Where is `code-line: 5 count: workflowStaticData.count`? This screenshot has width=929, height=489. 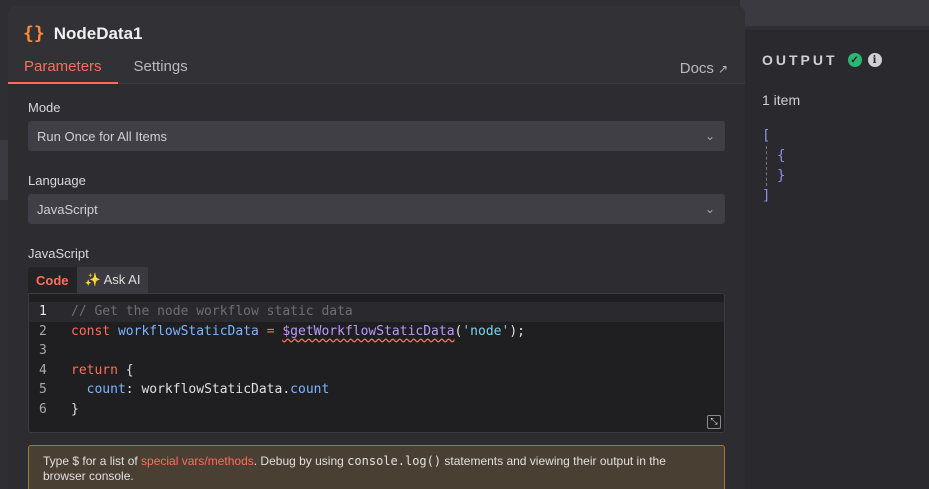
code-line: 5 count: workflowStaticData.count is located at coordinates (376, 390).